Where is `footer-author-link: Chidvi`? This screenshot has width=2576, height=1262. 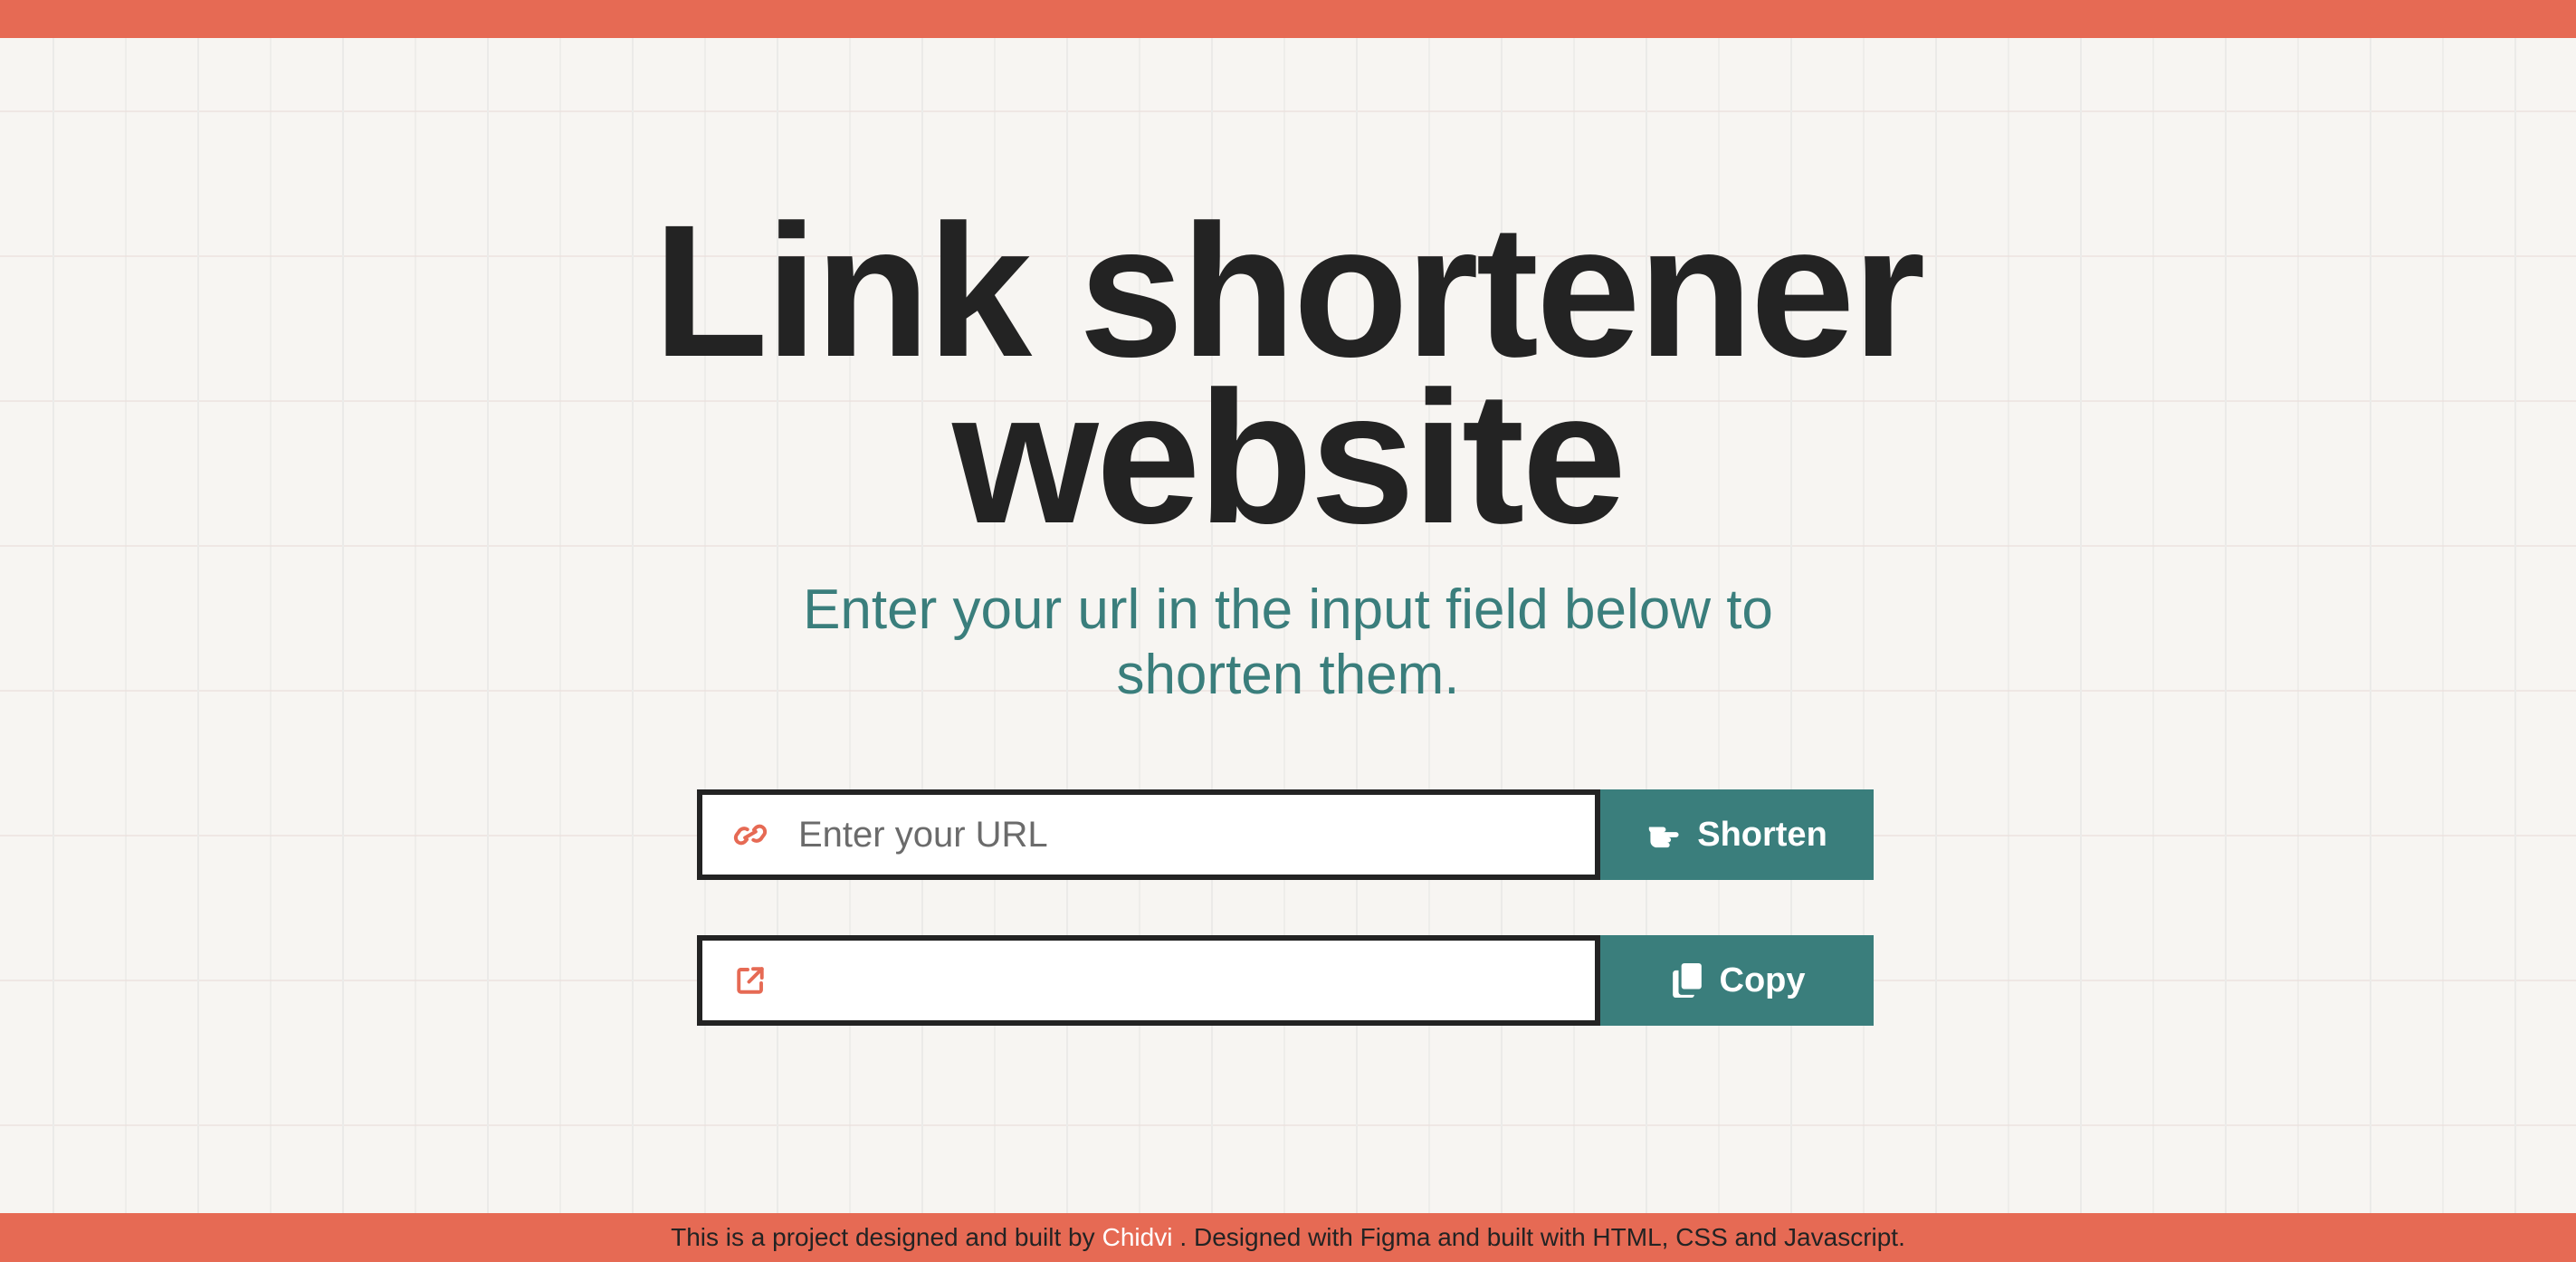
footer-author-link: Chidvi is located at coordinates (1137, 1237).